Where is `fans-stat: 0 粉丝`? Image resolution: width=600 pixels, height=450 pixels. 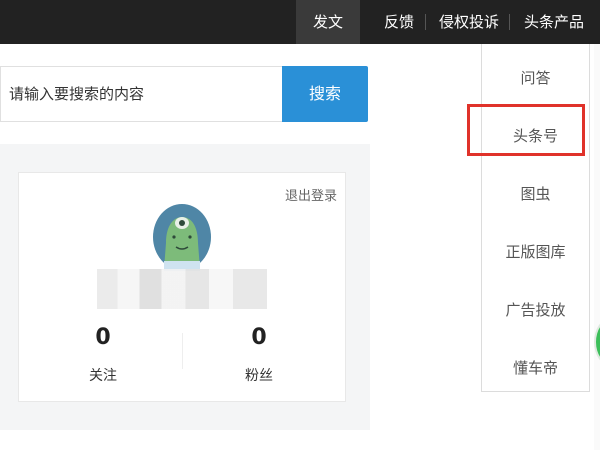
fans-stat: 0 粉丝 is located at coordinates (259, 354).